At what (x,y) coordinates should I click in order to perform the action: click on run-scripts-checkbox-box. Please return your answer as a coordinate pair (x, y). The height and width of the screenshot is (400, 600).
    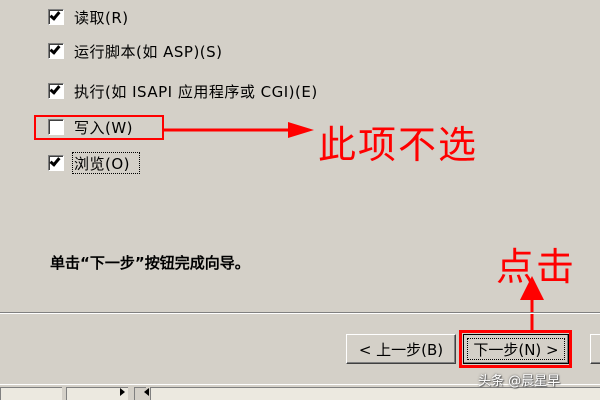
    Looking at the image, I should click on (56, 51).